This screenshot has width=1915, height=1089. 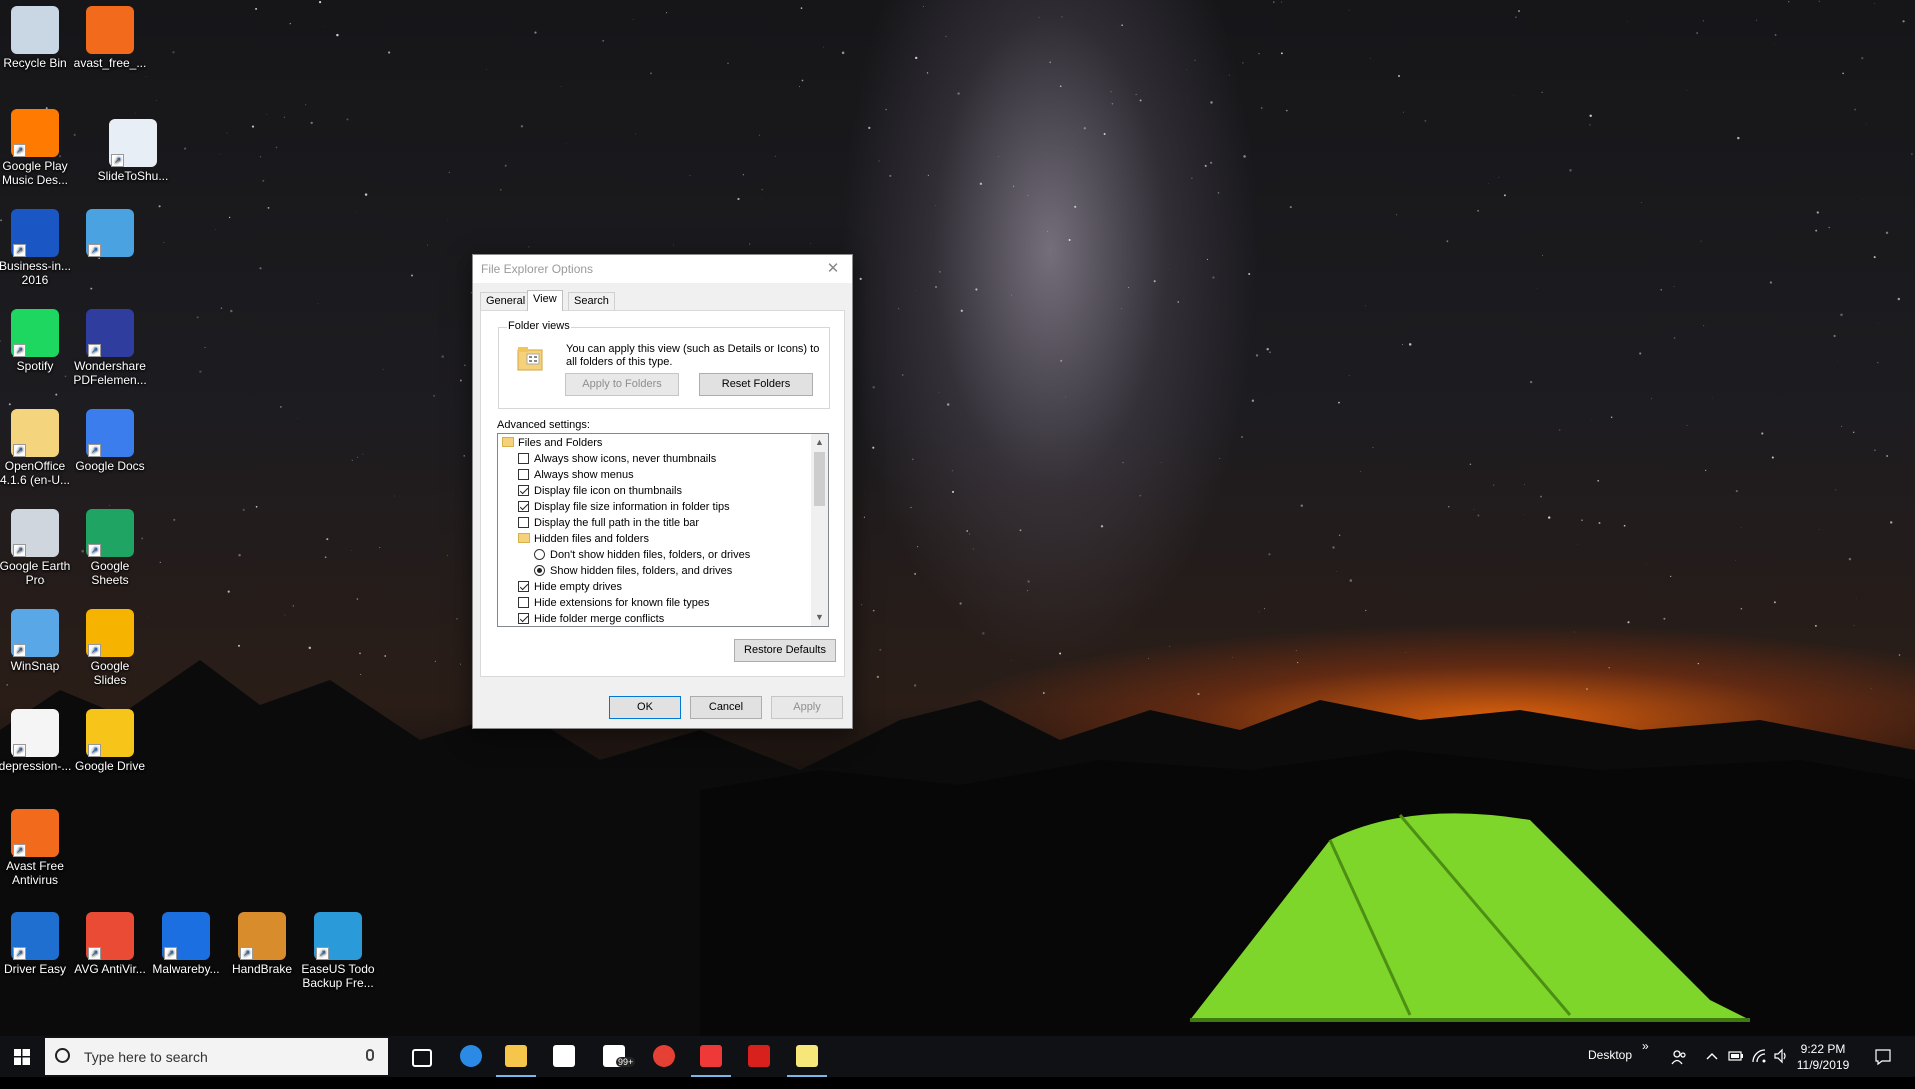 What do you see at coordinates (756, 384) in the screenshot?
I see `reset-folders-button: Reset Folders` at bounding box center [756, 384].